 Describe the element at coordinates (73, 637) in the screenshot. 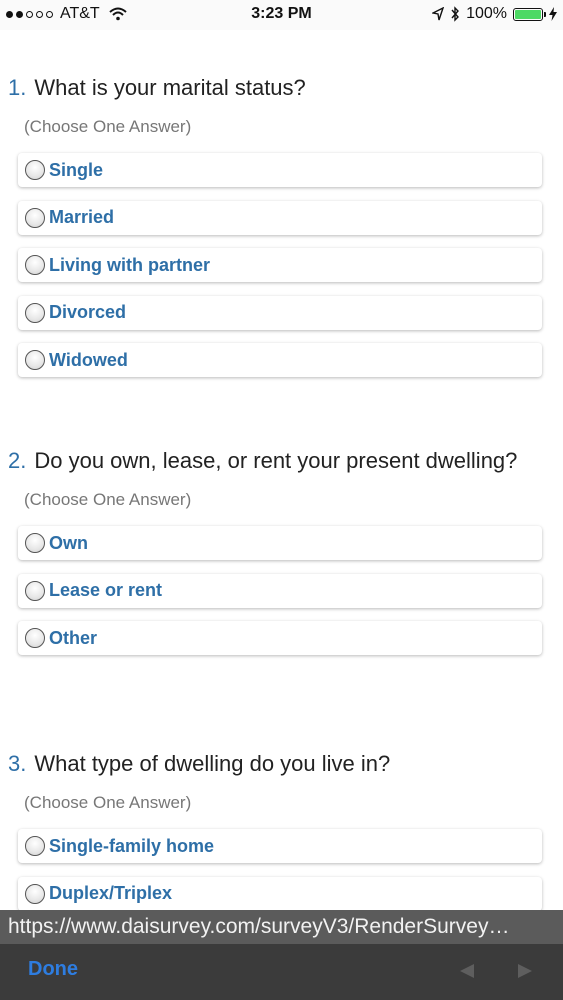

I see `option-label: Other` at that location.